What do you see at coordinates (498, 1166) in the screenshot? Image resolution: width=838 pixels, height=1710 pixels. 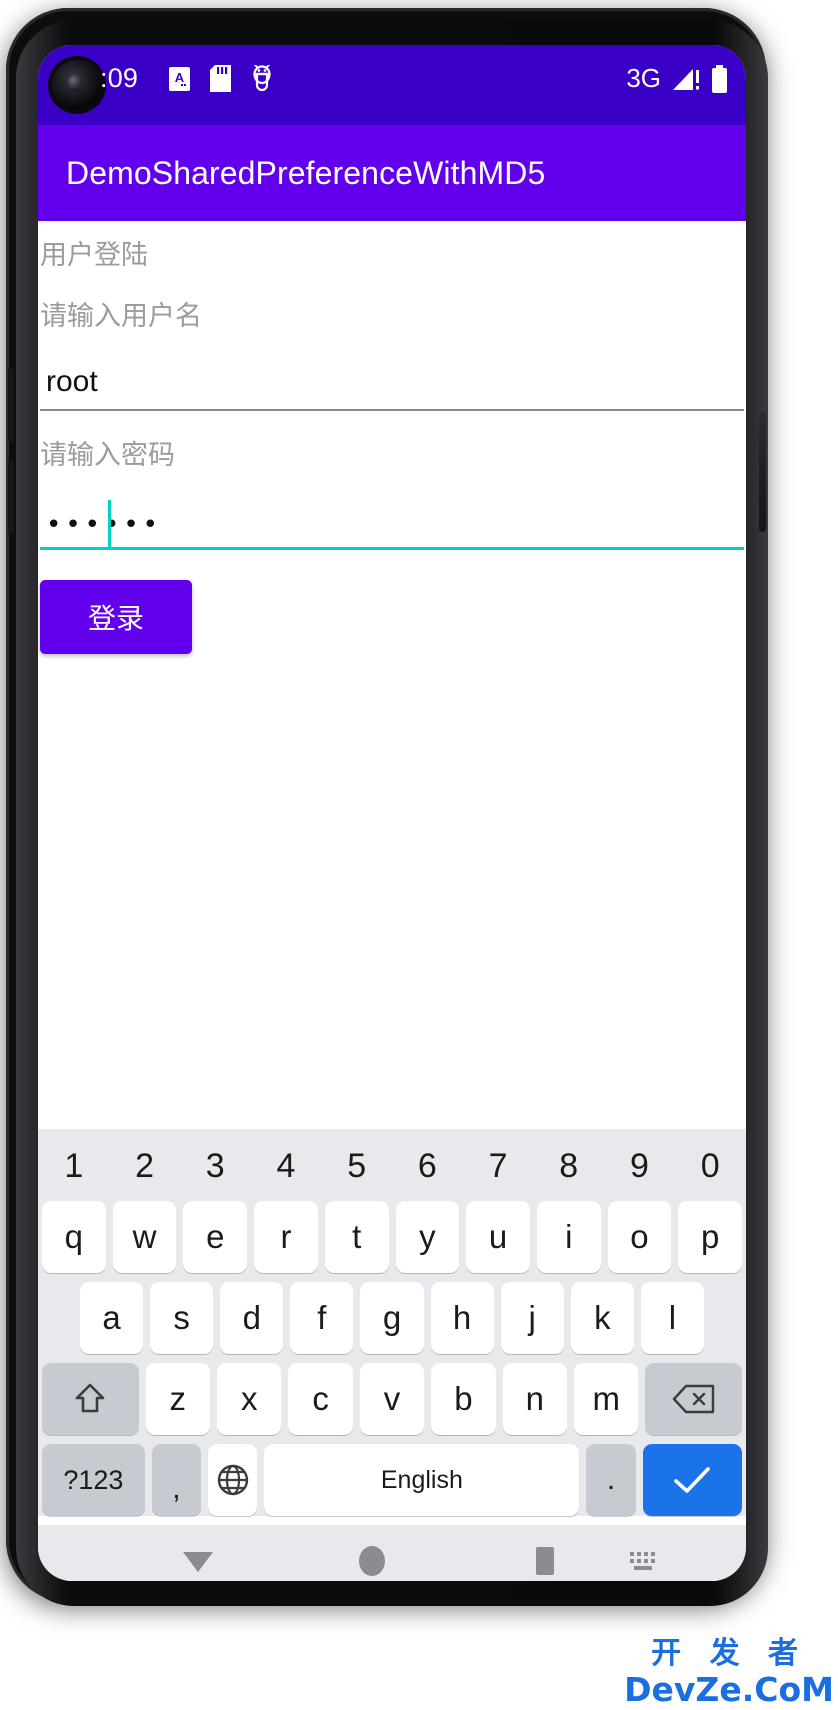 I see `key-7: 7` at bounding box center [498, 1166].